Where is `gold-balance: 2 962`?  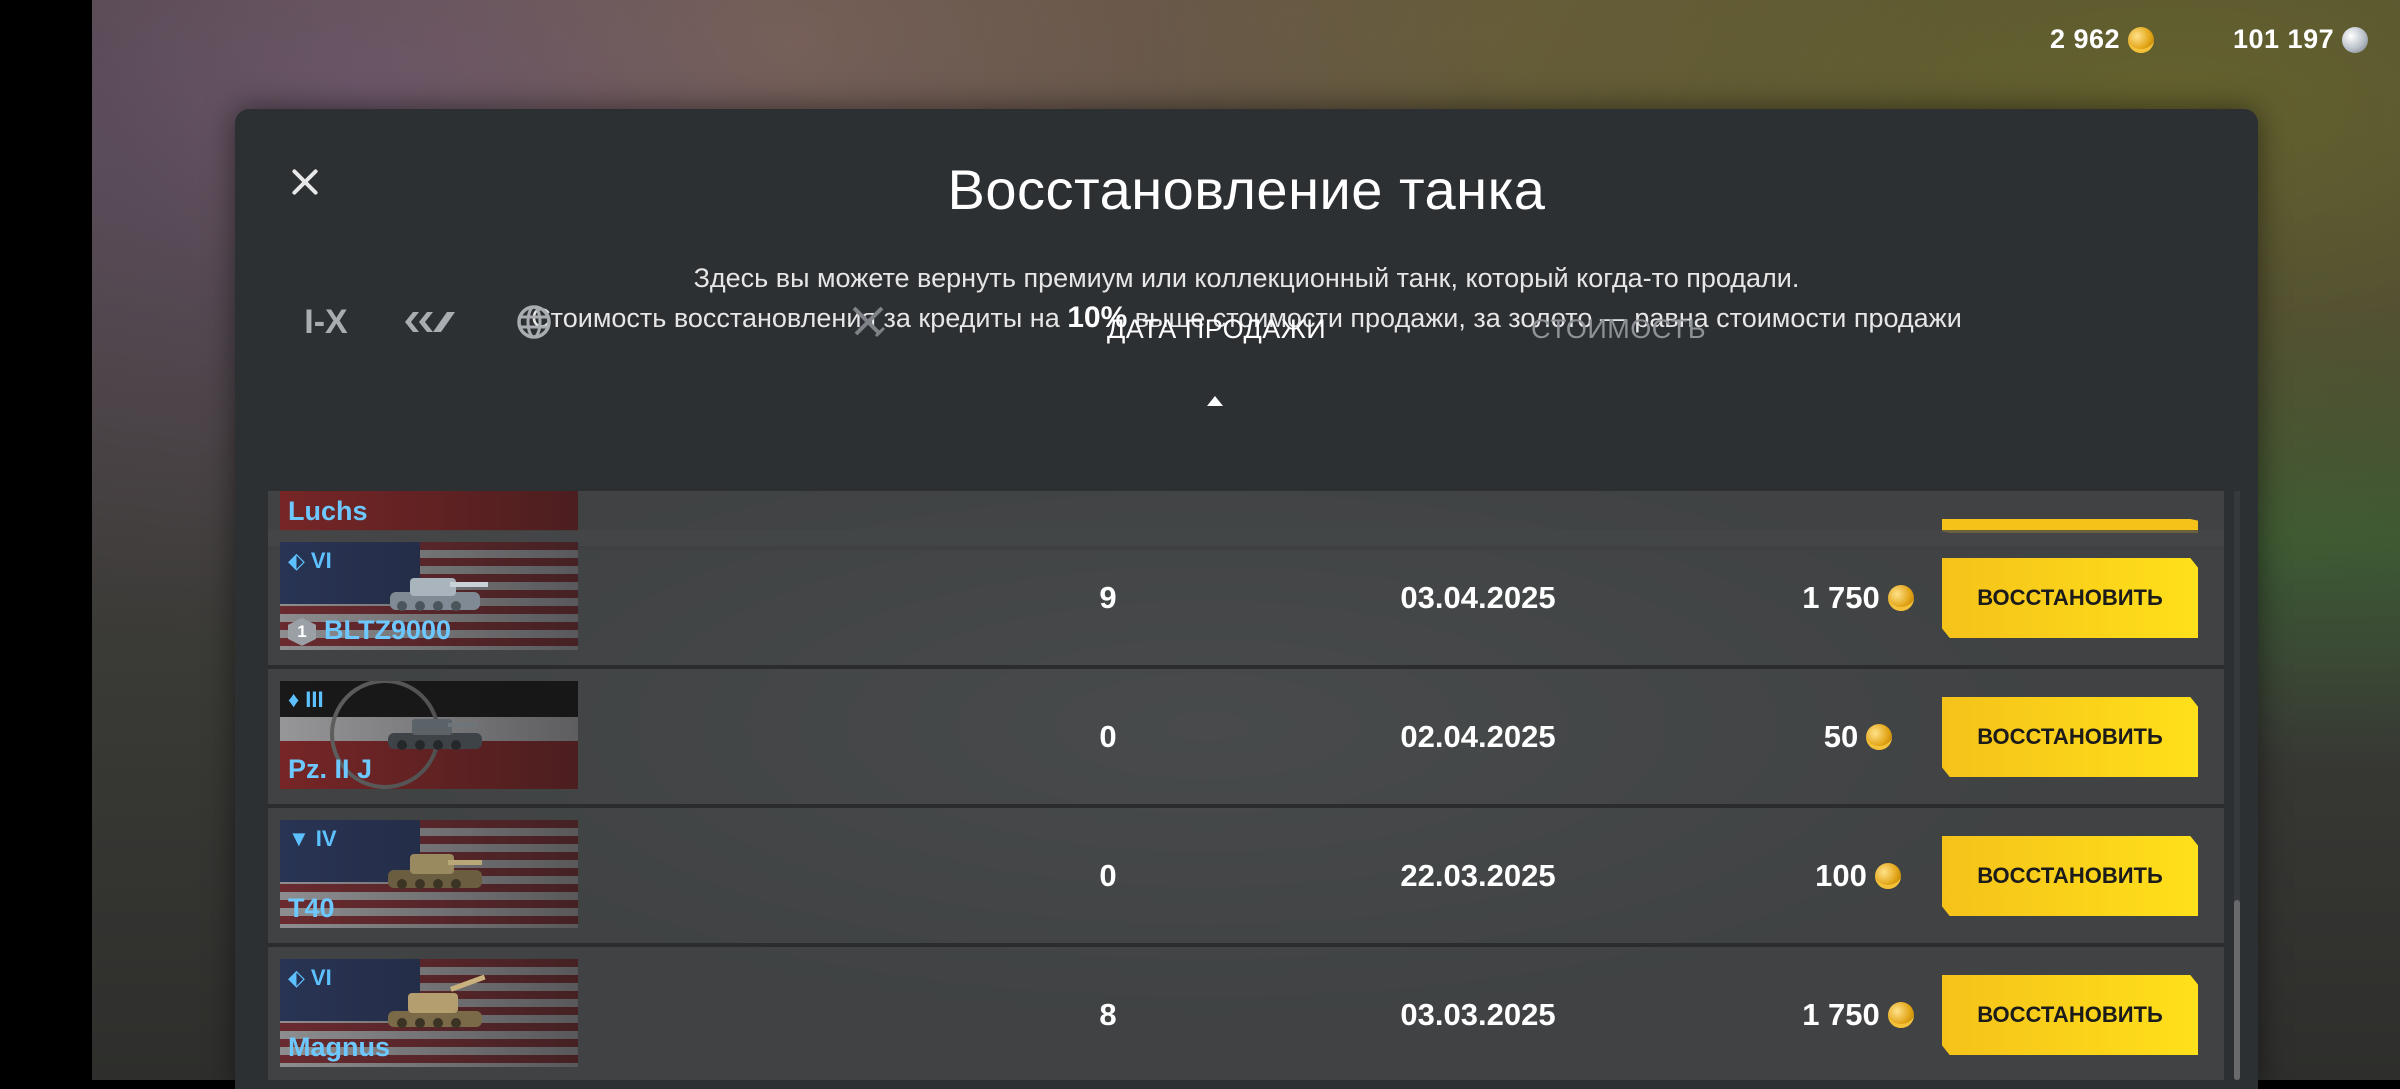
gold-balance: 2 962 is located at coordinates (2102, 39).